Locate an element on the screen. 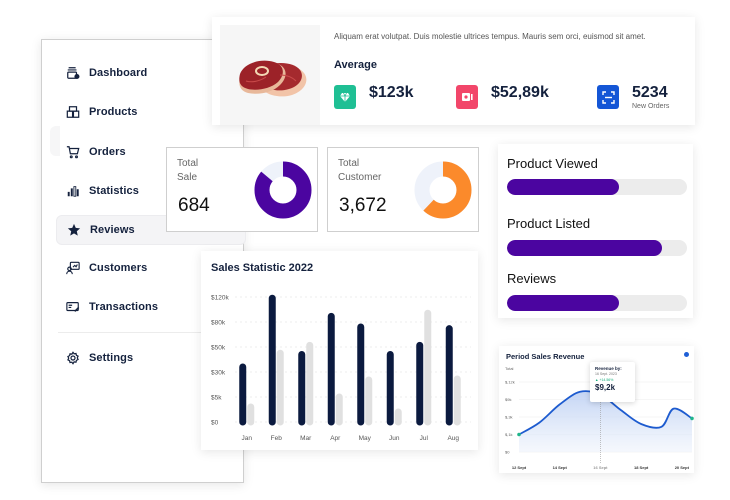 The image size is (730, 500). sidebar-item-label: Customers is located at coordinates (118, 268).